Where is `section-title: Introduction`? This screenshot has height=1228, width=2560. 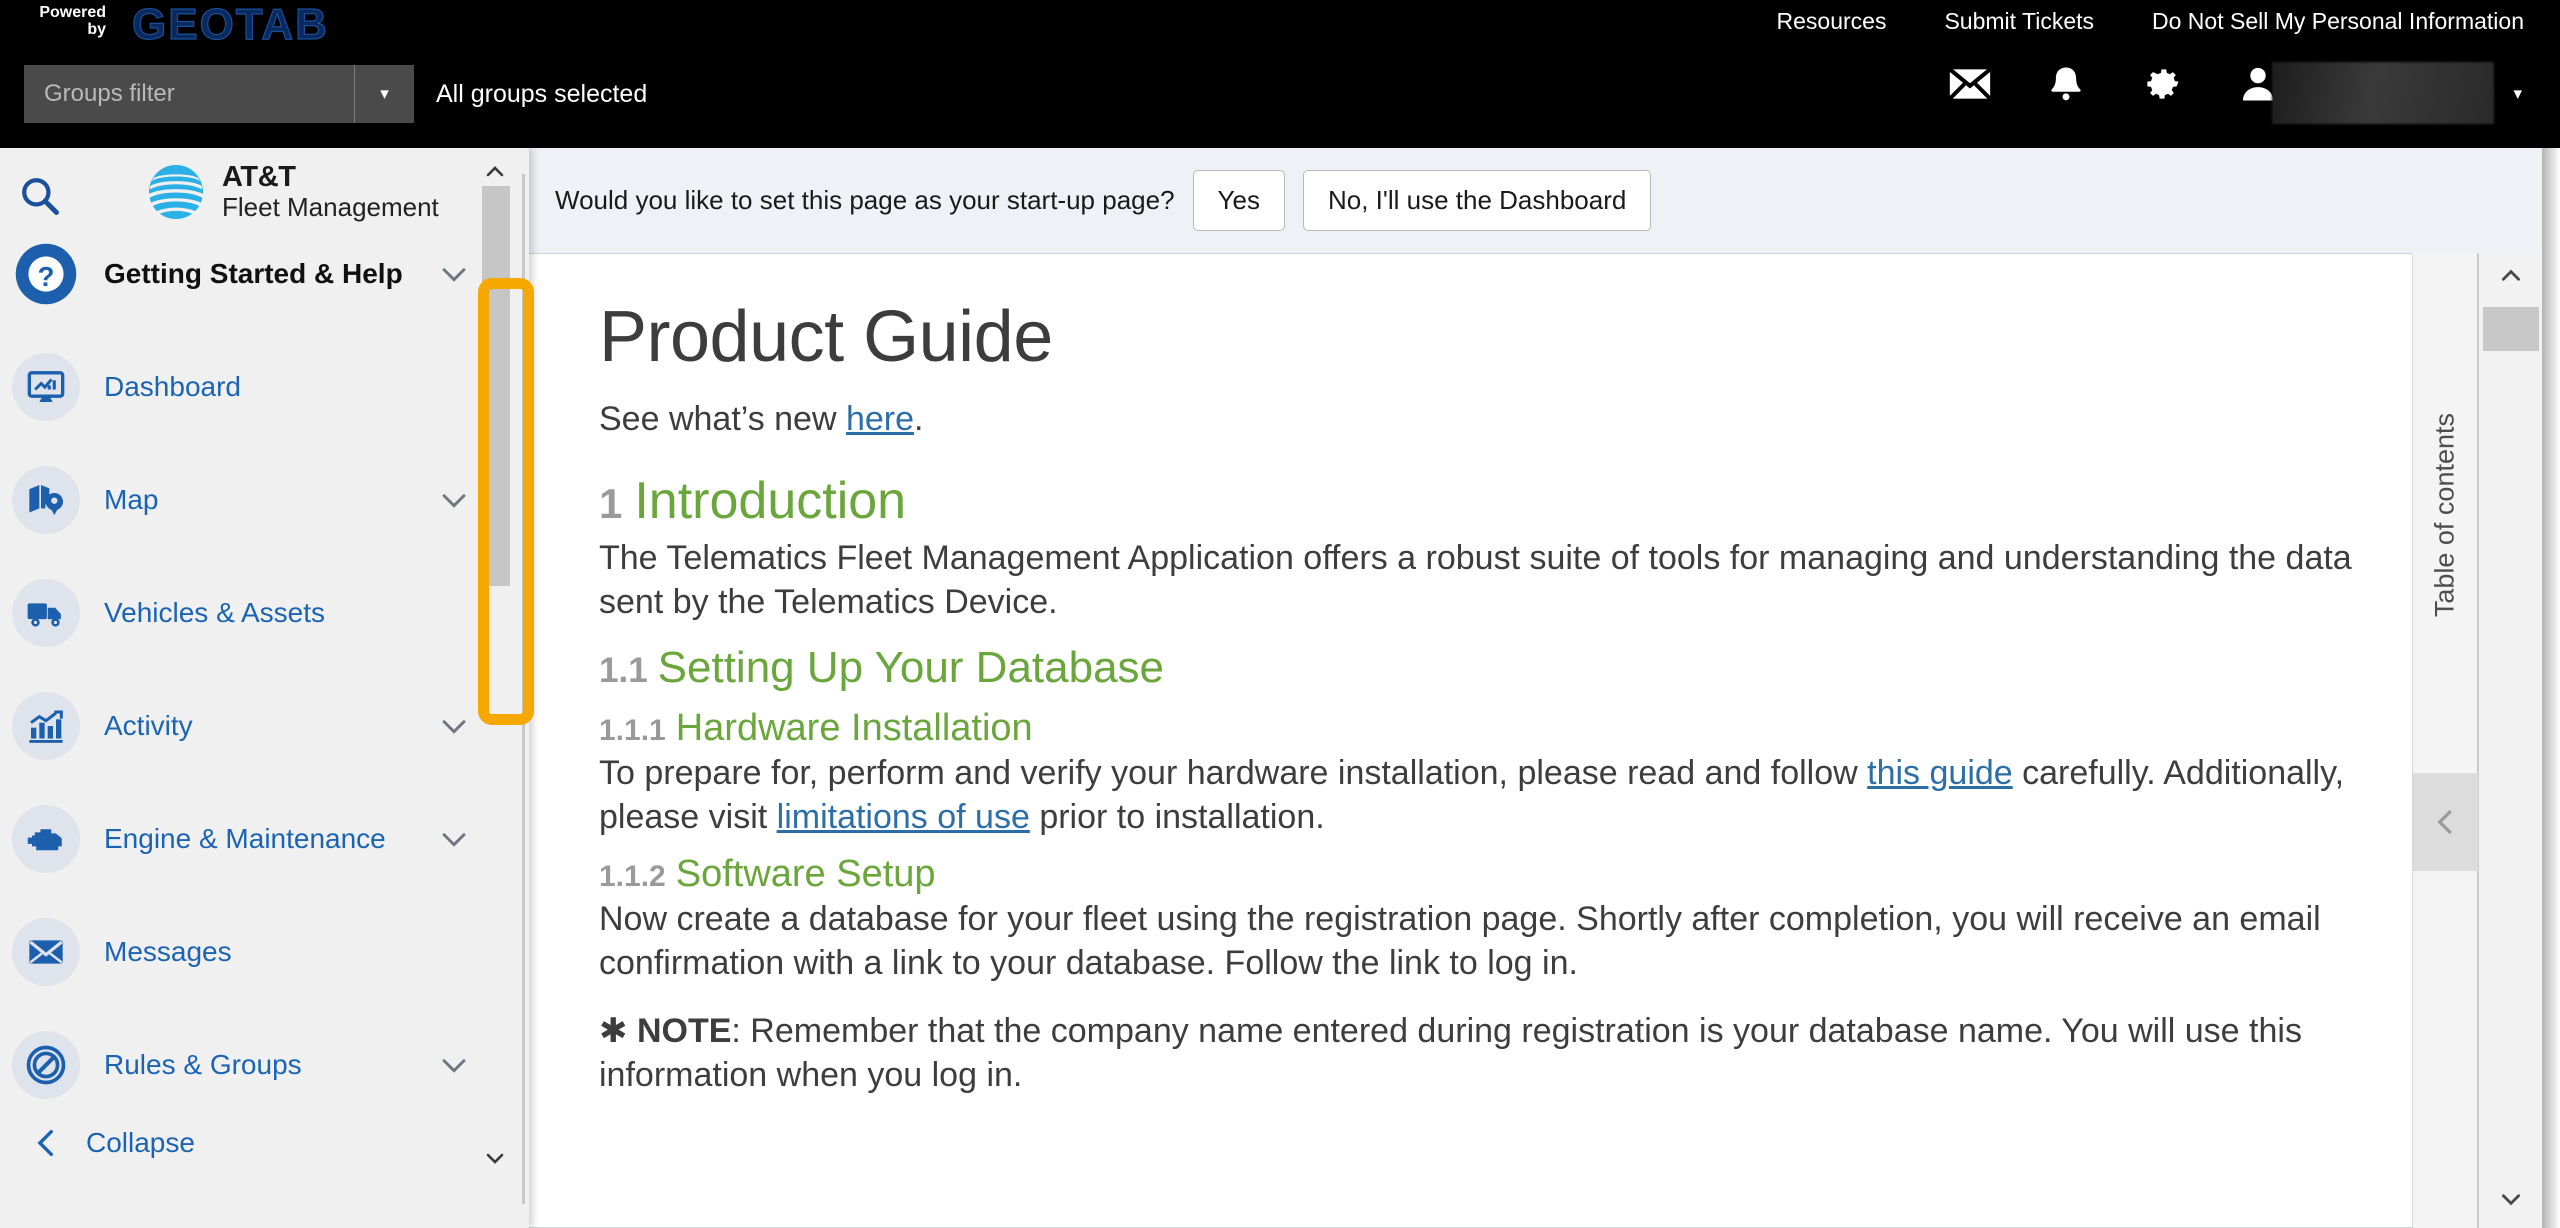
section-title: Introduction is located at coordinates (770, 501).